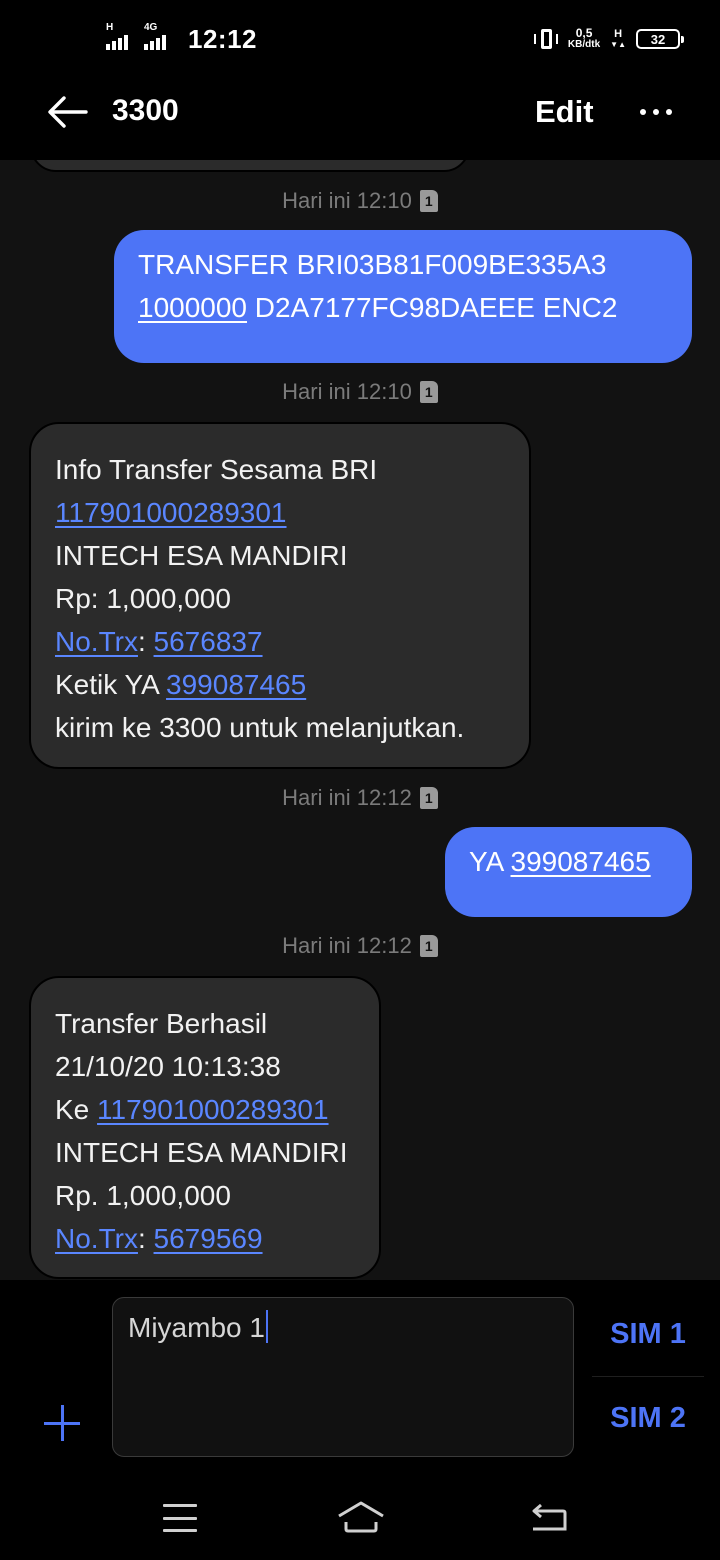  I want to click on message-text: Transfer Berhasil, so click(161, 1023).